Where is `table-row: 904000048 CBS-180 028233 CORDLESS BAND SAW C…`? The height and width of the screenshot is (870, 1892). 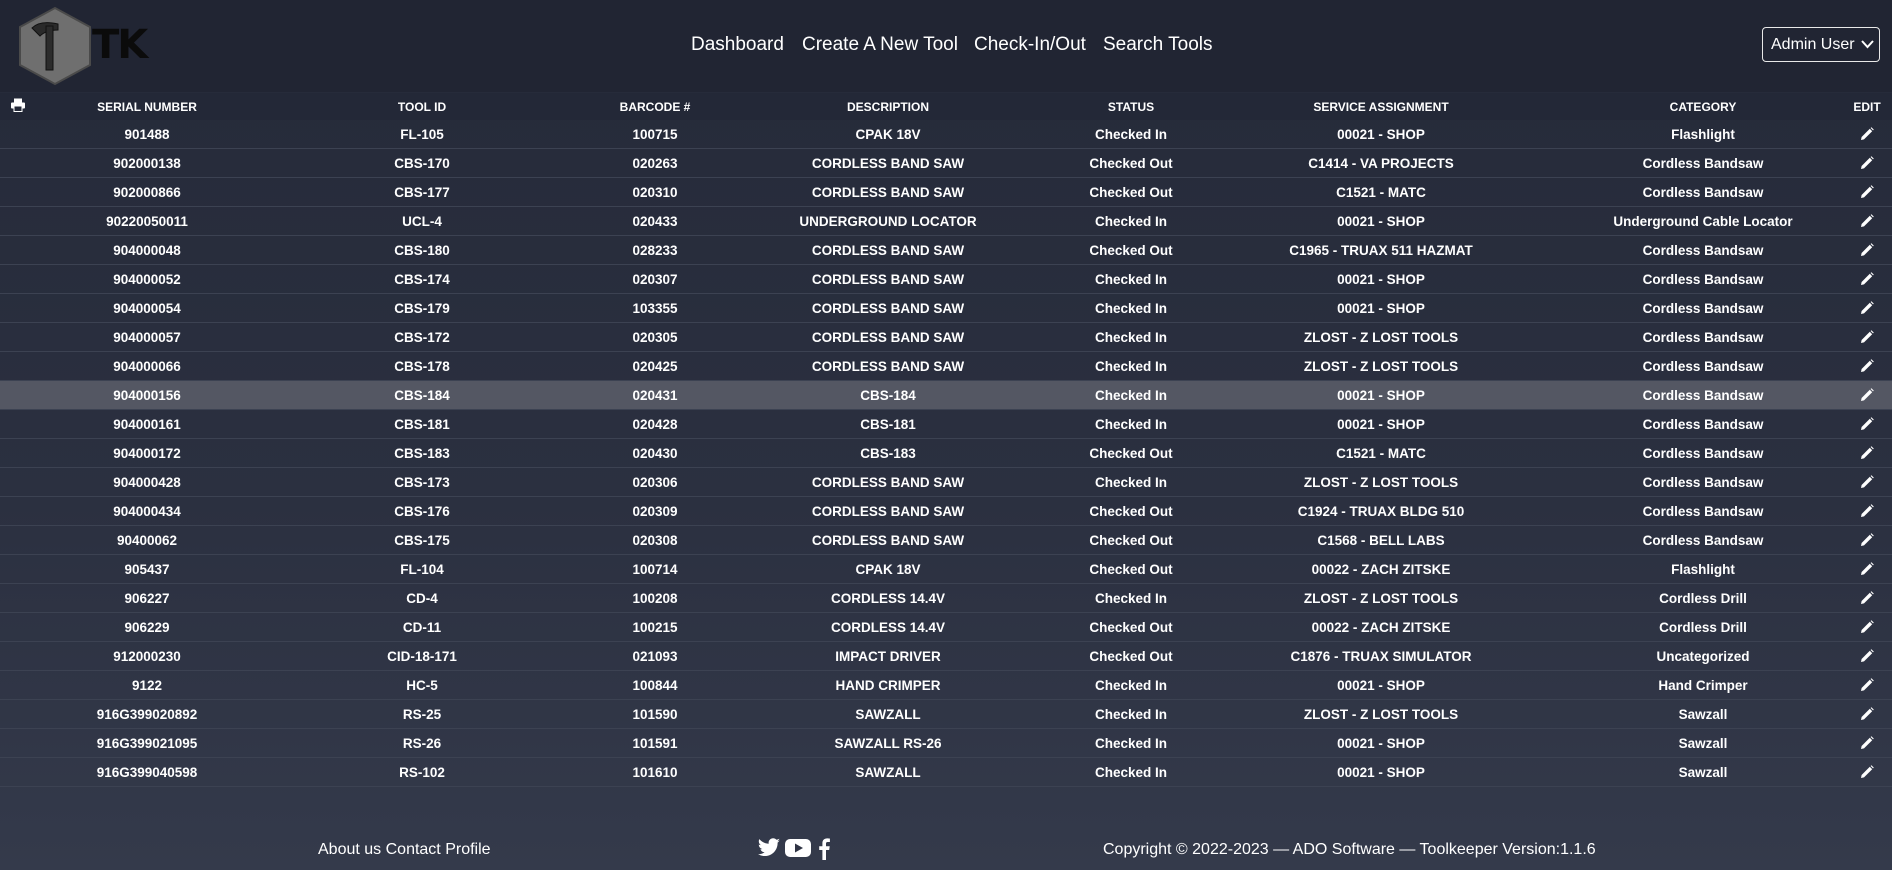
table-row: 904000048 CBS-180 028233 CORDLESS BAND SAW C… is located at coordinates (946, 250).